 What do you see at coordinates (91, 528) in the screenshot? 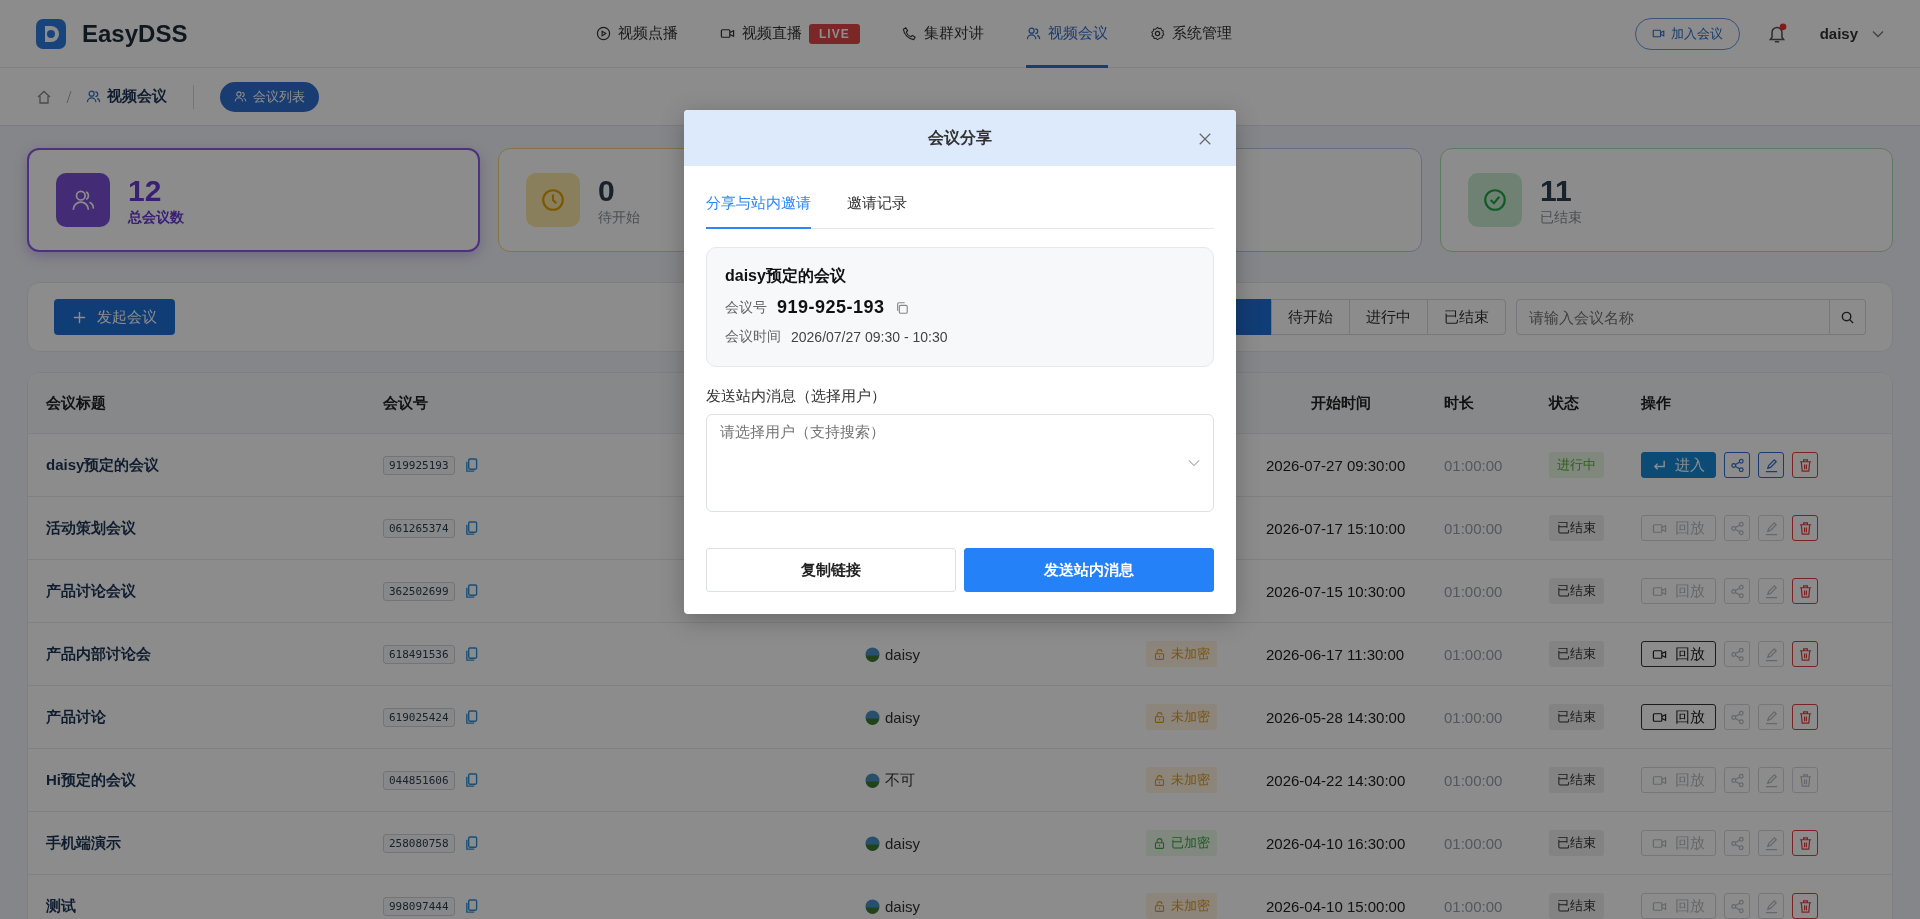
I see `meeting-title: 活动策划会议` at bounding box center [91, 528].